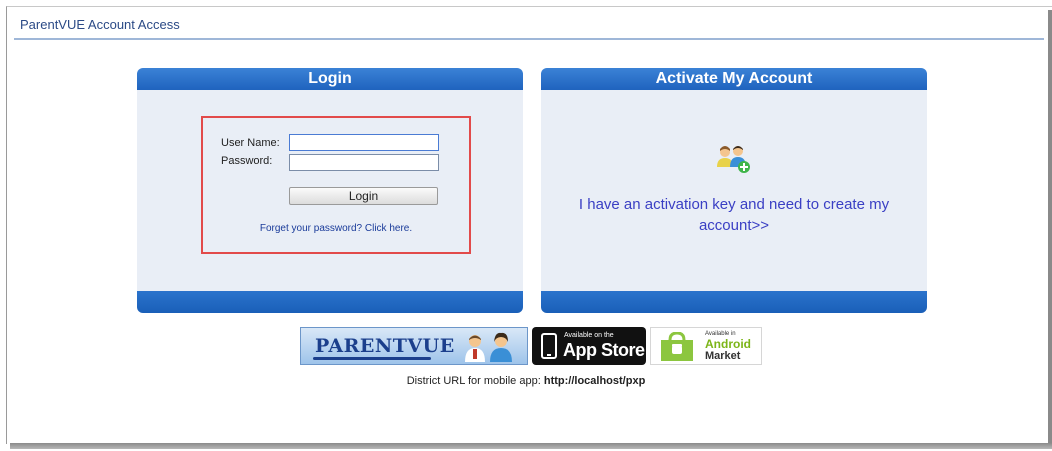  I want to click on android-bag-icon, so click(677, 349).